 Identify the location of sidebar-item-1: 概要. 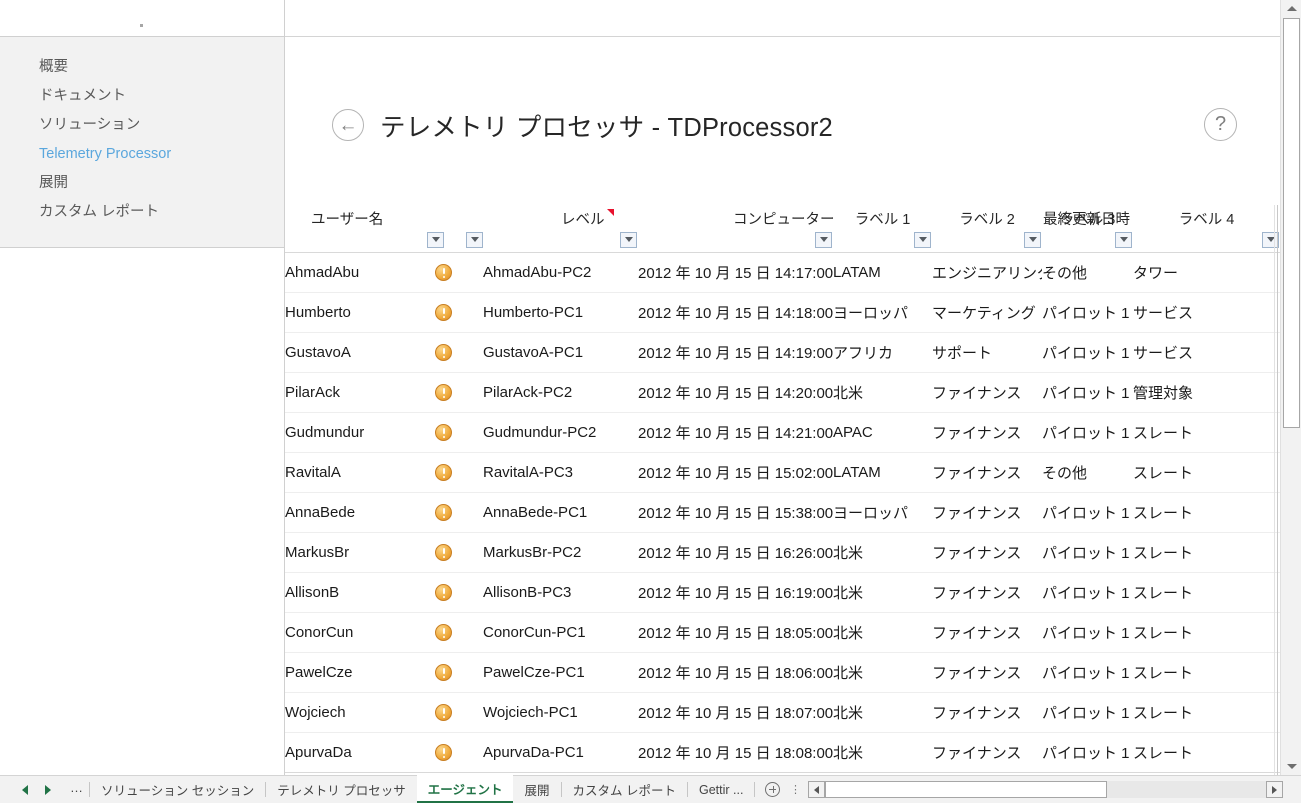
(142, 67).